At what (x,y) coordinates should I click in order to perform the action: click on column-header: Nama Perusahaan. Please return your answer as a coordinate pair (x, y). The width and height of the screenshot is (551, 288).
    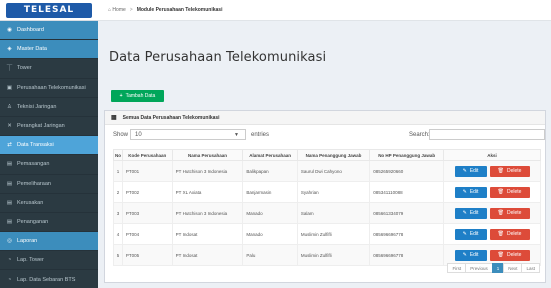
    Looking at the image, I should click on (207, 155).